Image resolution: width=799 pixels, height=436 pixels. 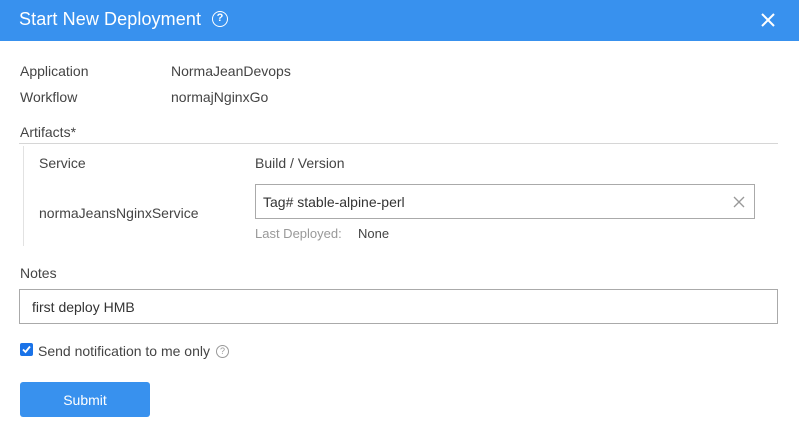 What do you see at coordinates (505, 201) in the screenshot?
I see `build-version-select: Tag# stable-alpine-perl` at bounding box center [505, 201].